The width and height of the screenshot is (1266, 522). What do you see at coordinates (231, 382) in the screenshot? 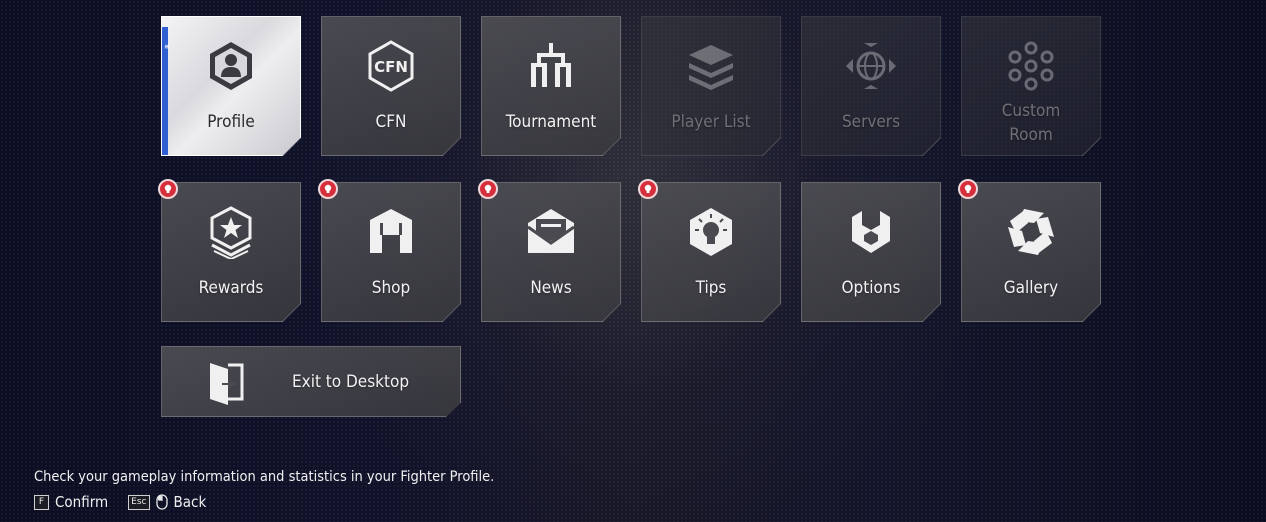
I see `exit-door-icon` at bounding box center [231, 382].